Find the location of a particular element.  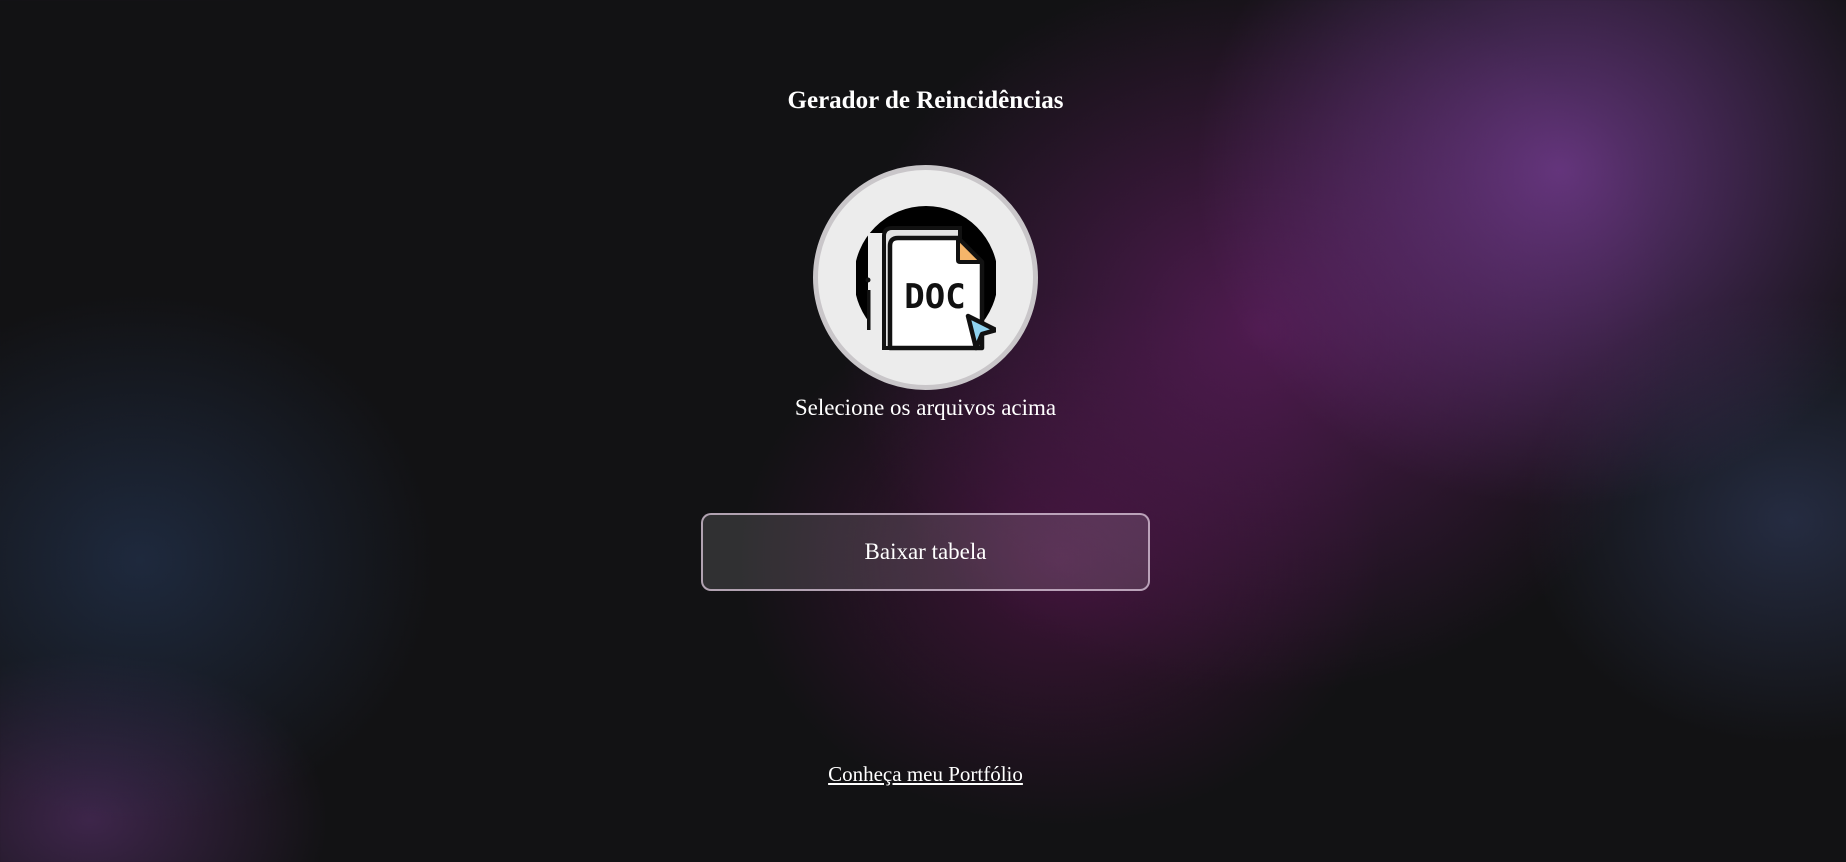

portfolio-footer: Conheça meu Portfólio is located at coordinates (923, 774).